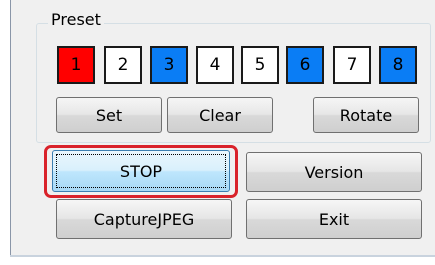 The height and width of the screenshot is (265, 435). I want to click on preset-box-6: 6, so click(305, 65).